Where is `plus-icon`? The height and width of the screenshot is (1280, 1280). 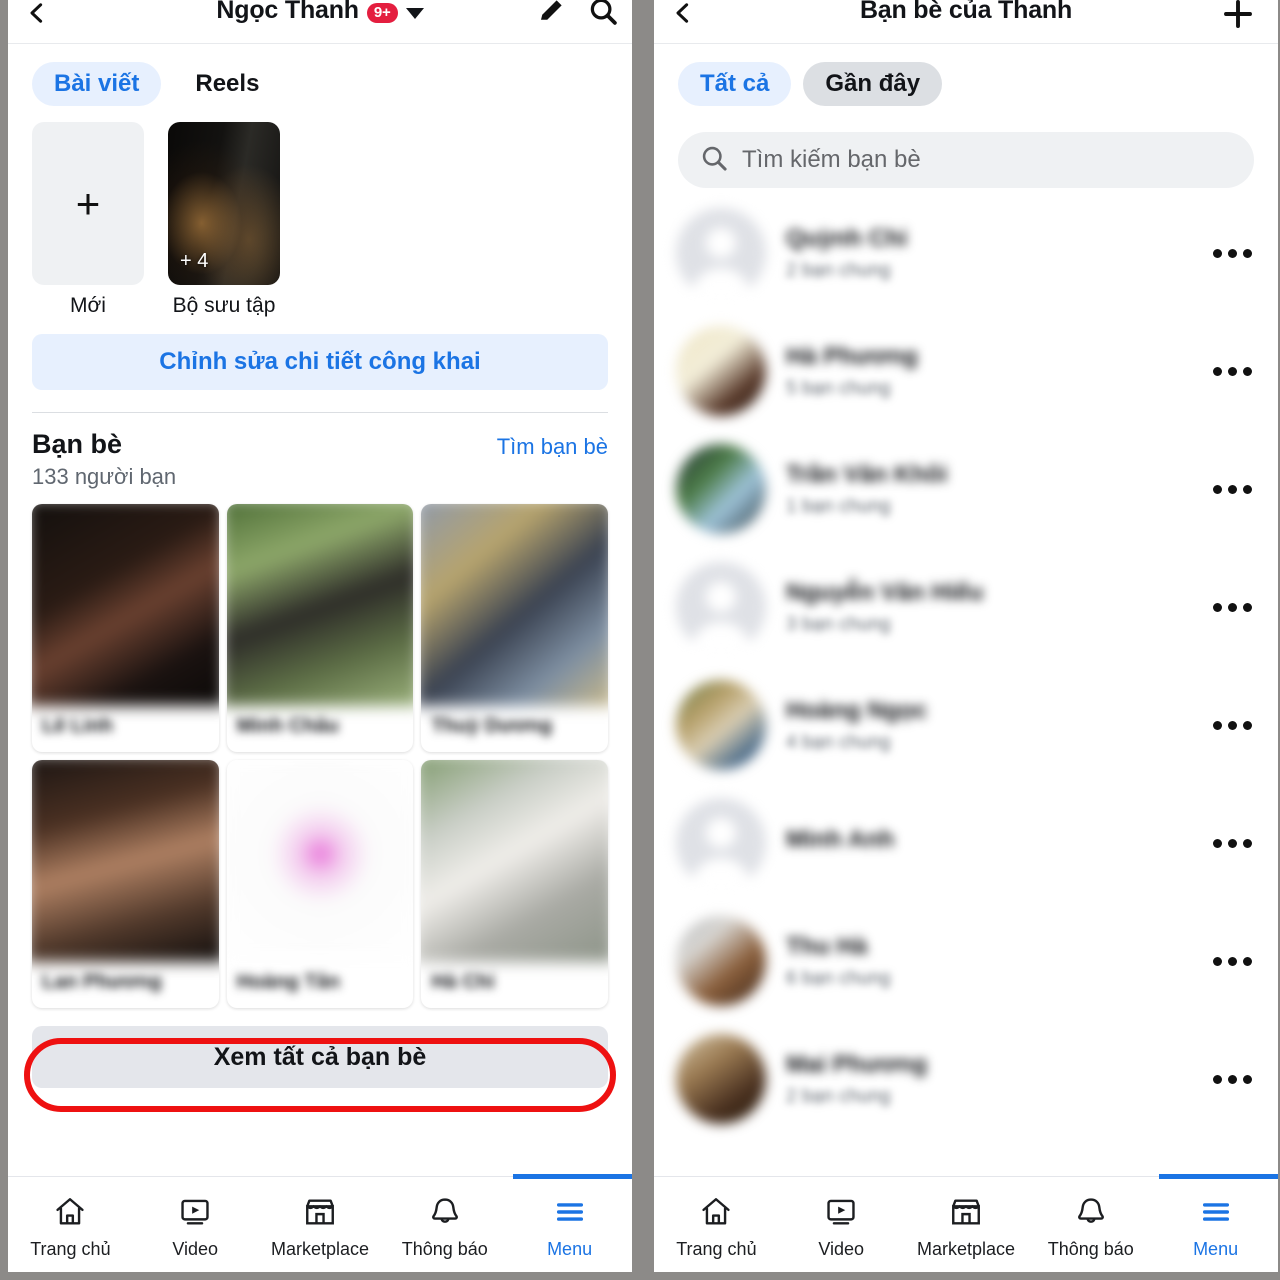
plus-icon is located at coordinates (1238, 16).